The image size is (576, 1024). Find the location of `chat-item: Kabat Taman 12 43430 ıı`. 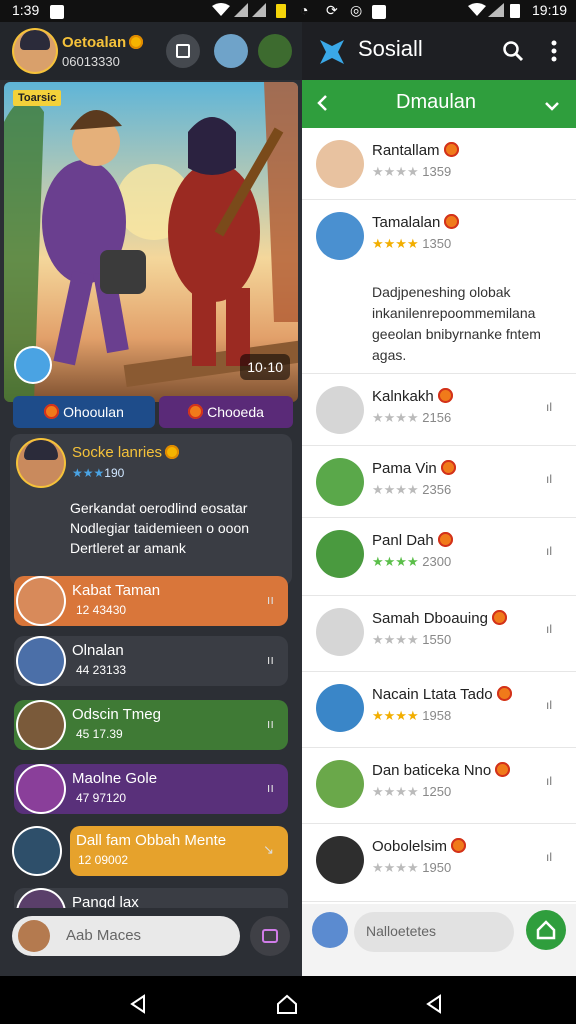

chat-item: Kabat Taman 12 43430 ıı is located at coordinates (151, 601).